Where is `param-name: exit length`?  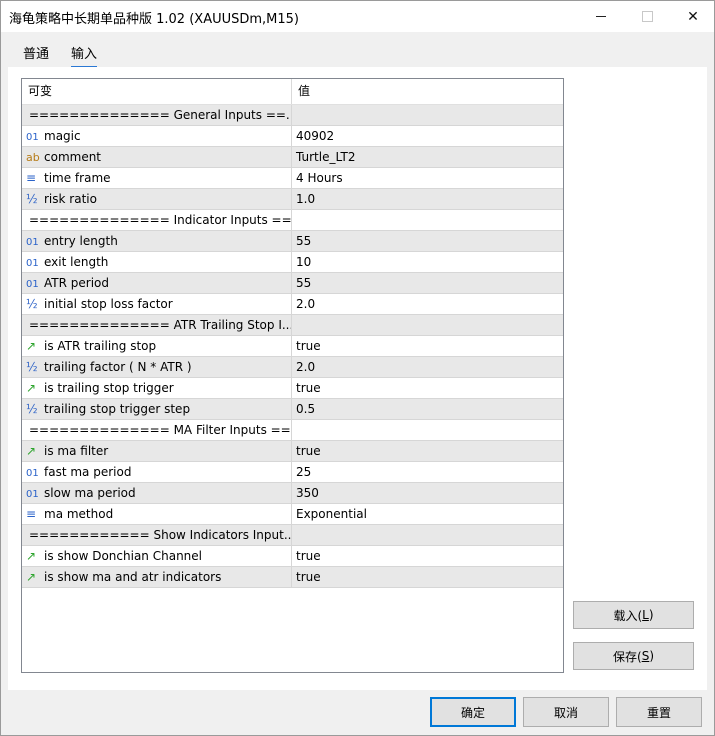
param-name: exit length is located at coordinates (76, 262).